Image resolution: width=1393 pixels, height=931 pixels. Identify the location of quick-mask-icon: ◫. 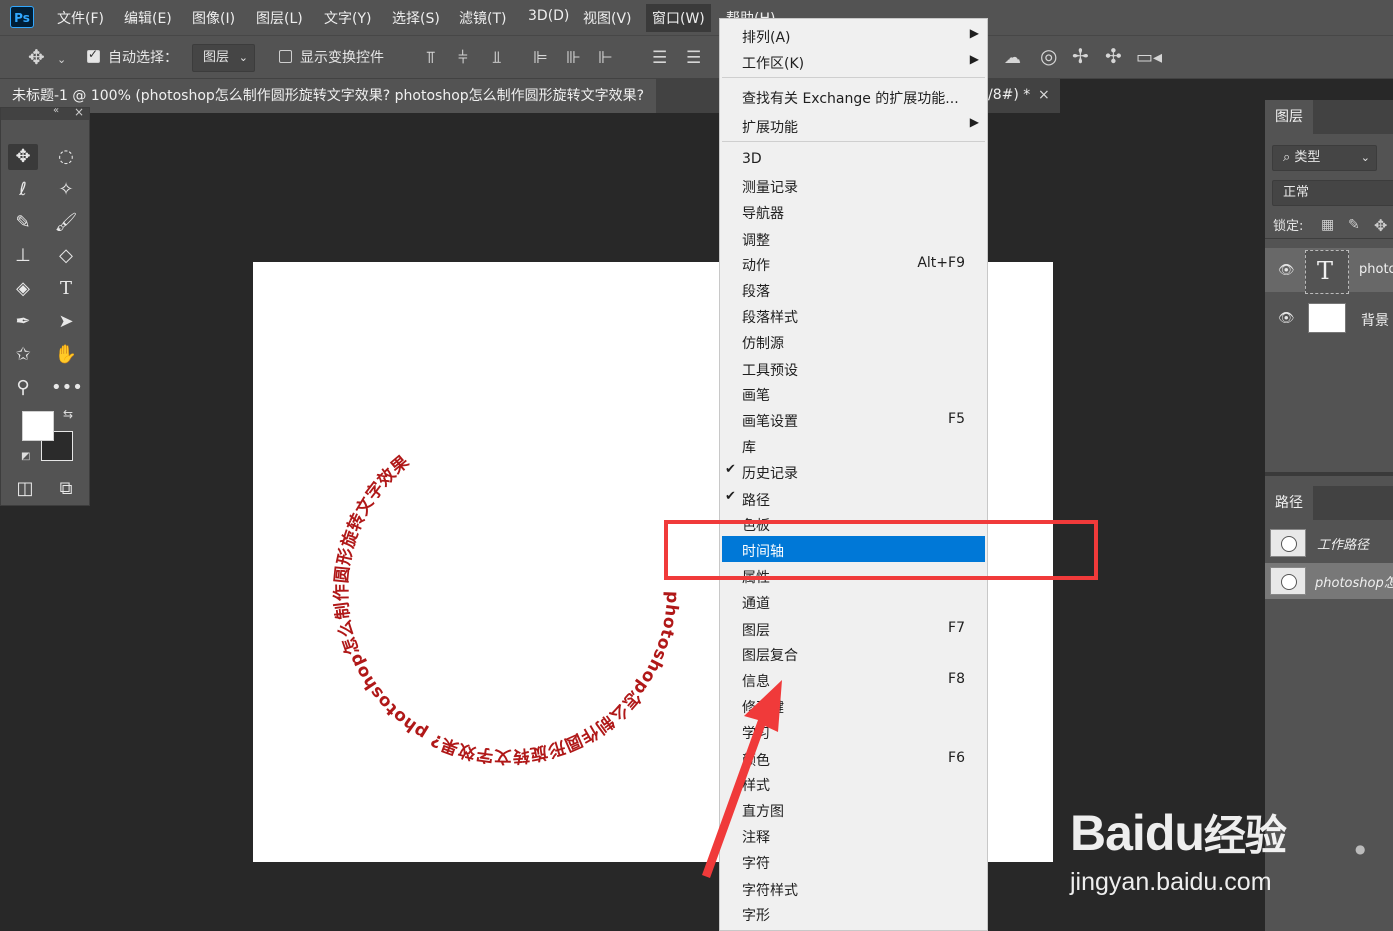
(25, 489).